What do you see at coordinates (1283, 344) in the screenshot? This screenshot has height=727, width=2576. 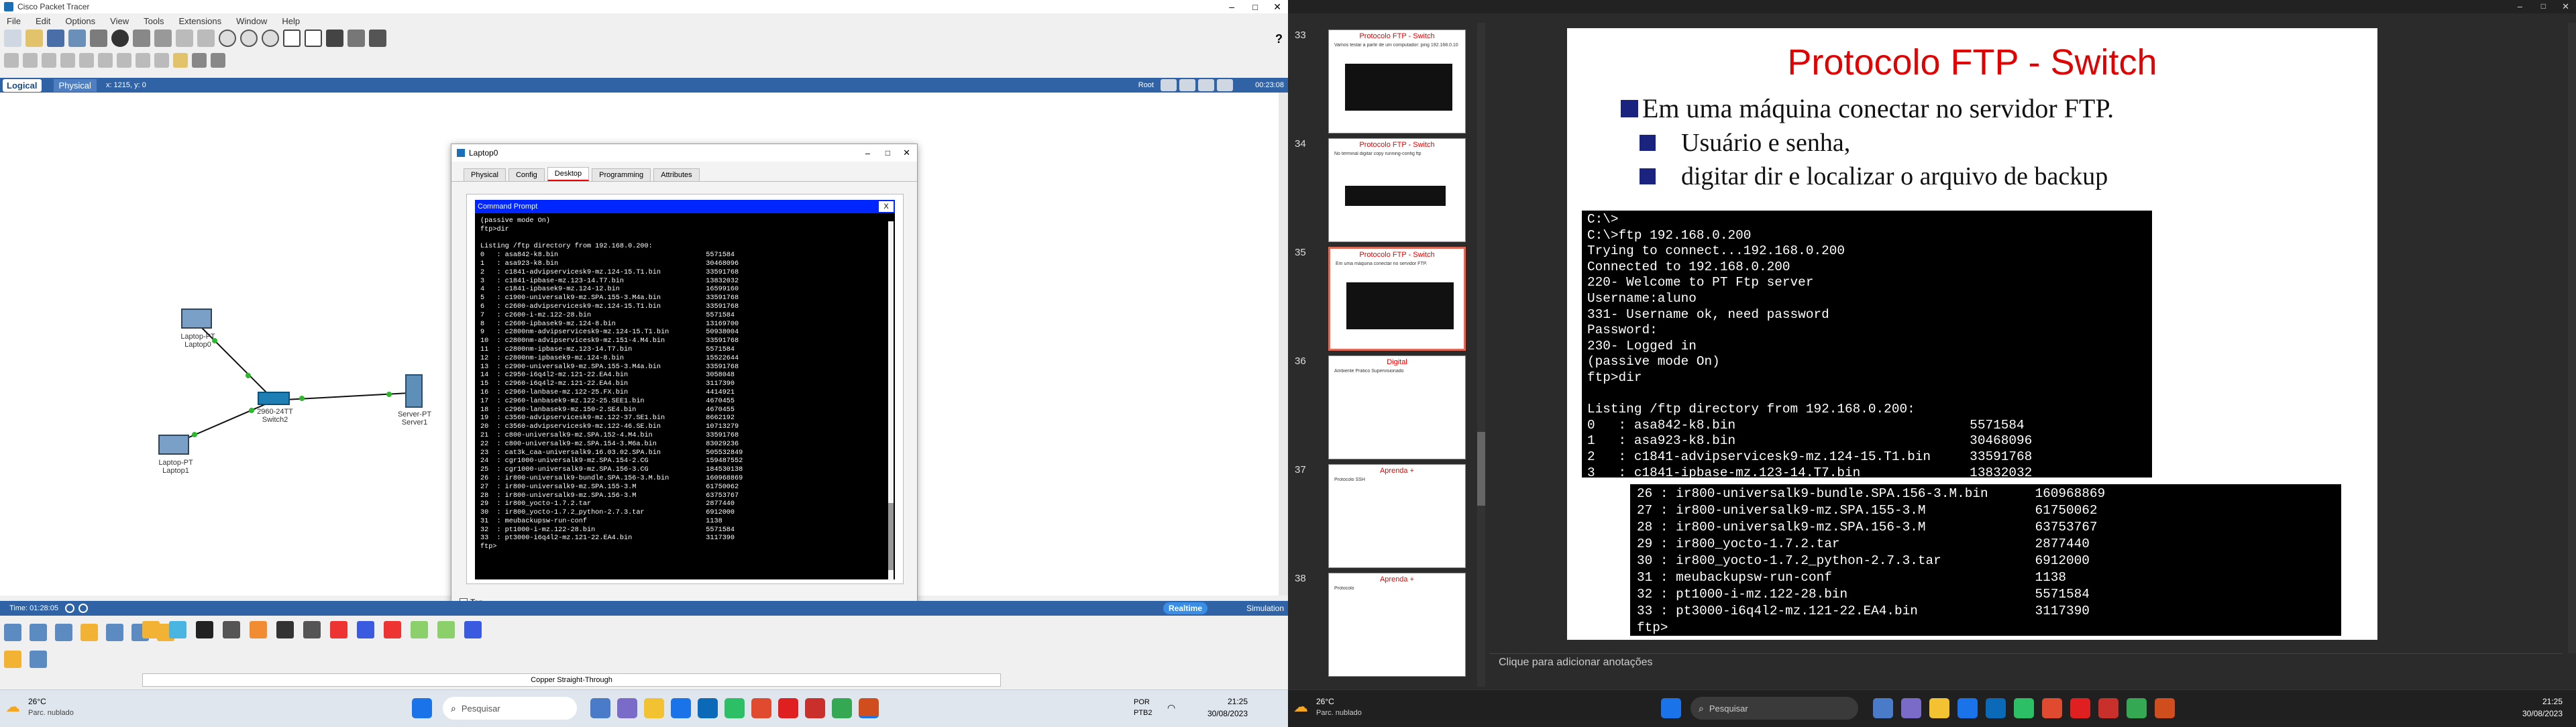 I see `workspace-scrollbar` at bounding box center [1283, 344].